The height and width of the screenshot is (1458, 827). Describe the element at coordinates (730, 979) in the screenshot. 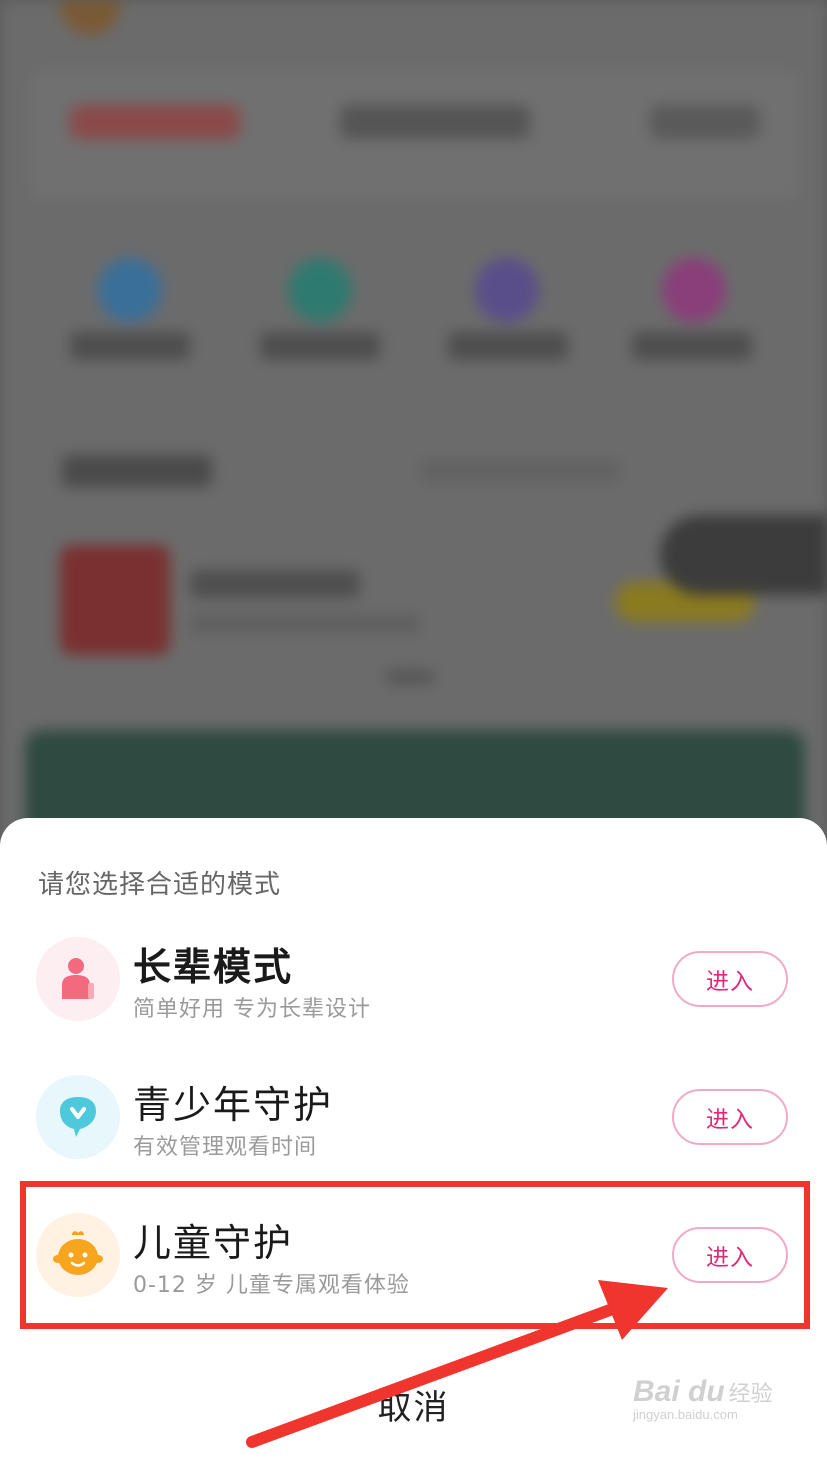

I see `enter-elder-button: 进入` at that location.